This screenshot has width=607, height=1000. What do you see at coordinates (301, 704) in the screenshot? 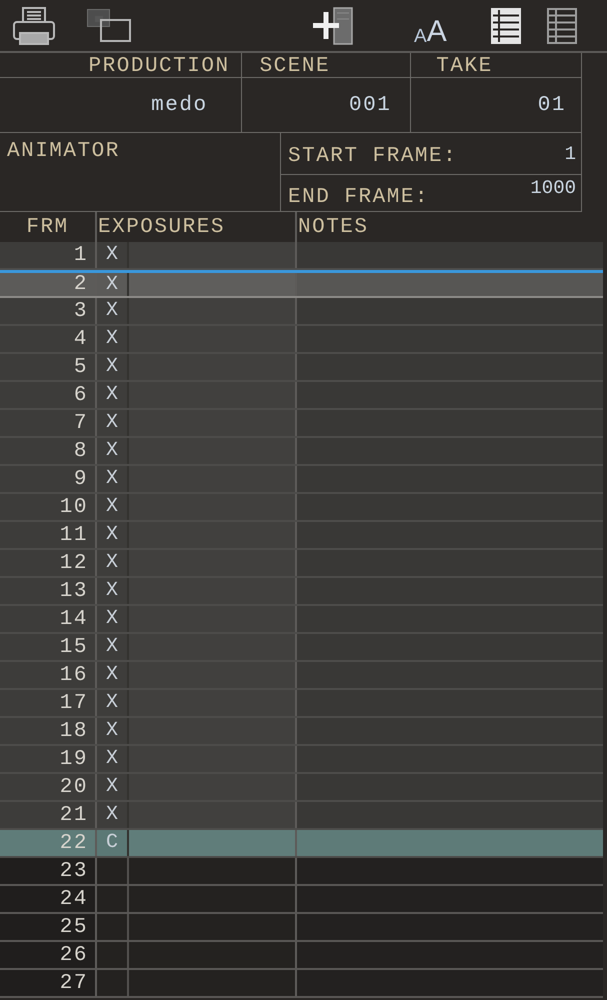
I see `sheet-row: 17 X` at bounding box center [301, 704].